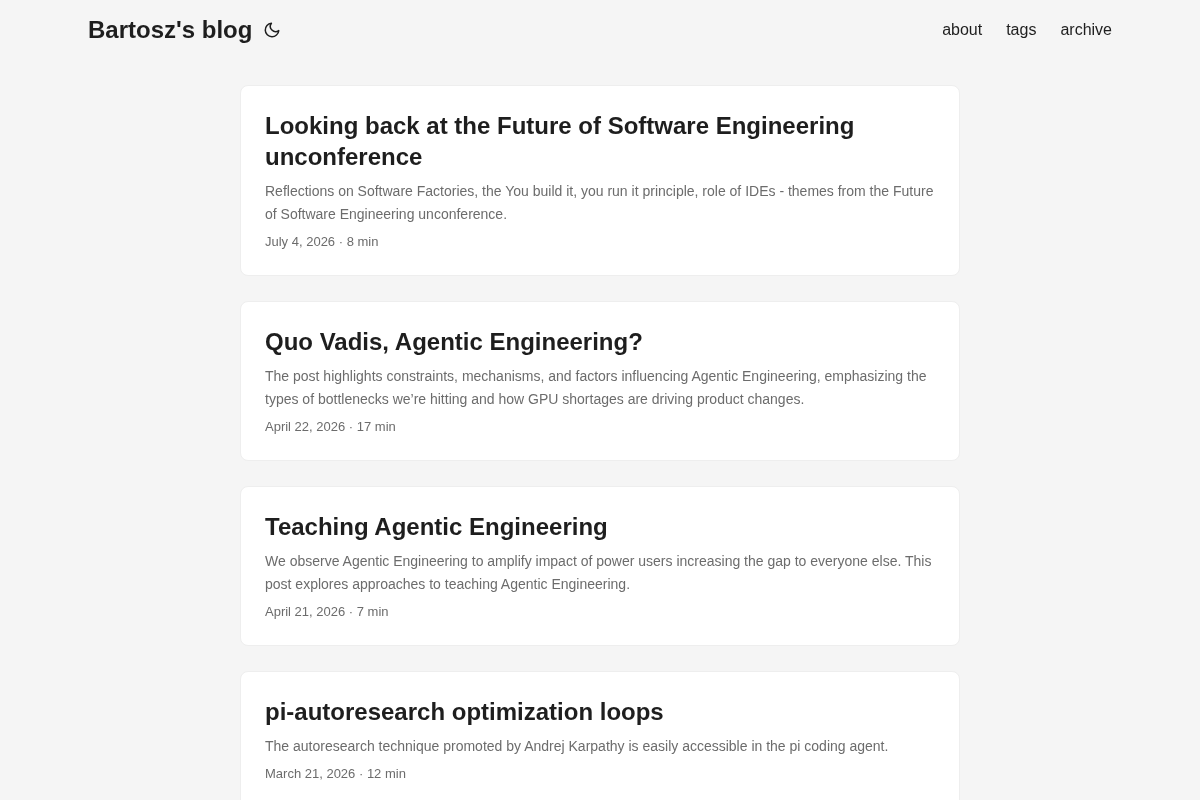 This screenshot has width=1200, height=800. I want to click on post-title: pi-autoresearch optimization loops, so click(465, 712).